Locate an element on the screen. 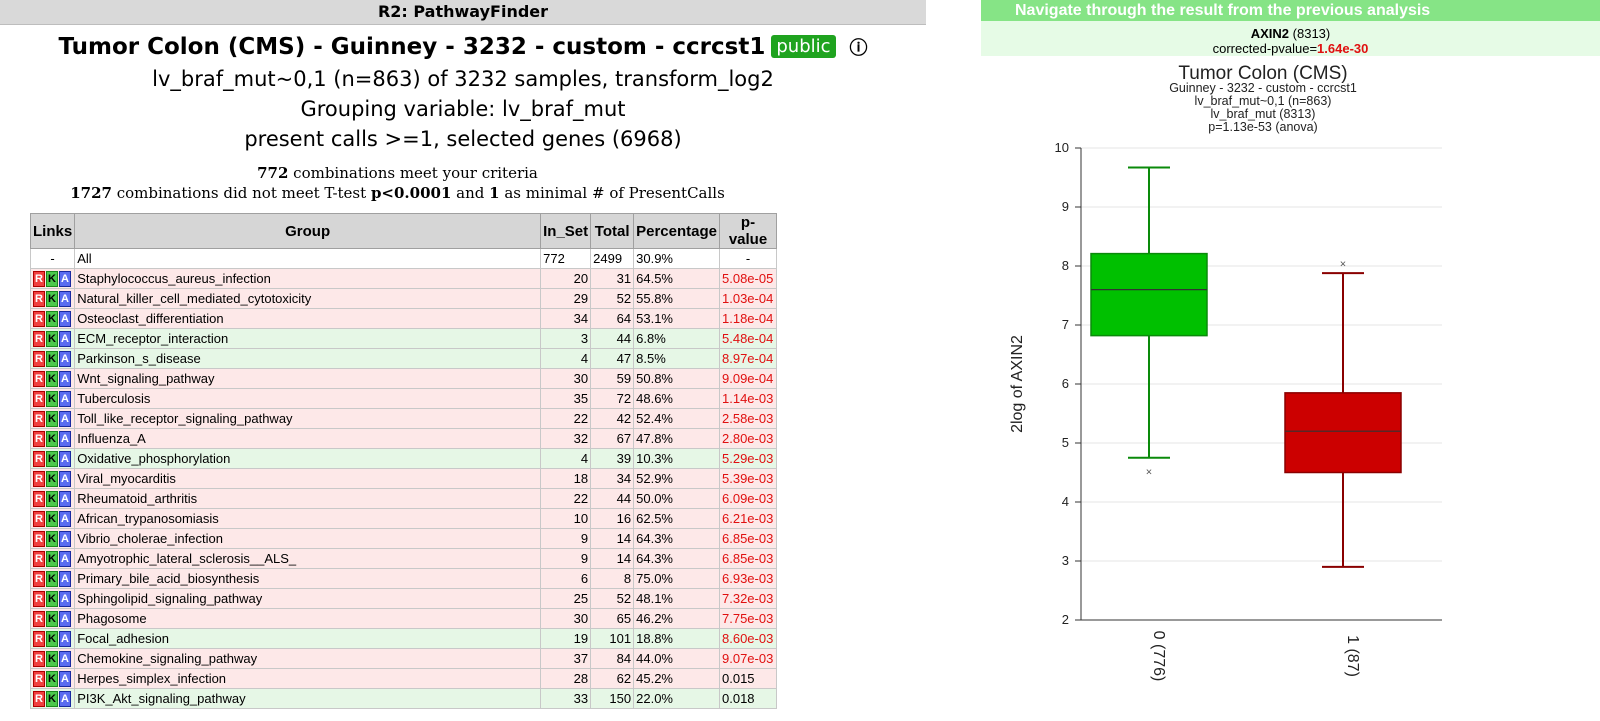 Image resolution: width=1600 pixels, height=721 pixels. gene-line: AXIN2 (8313) is located at coordinates (1290, 33).